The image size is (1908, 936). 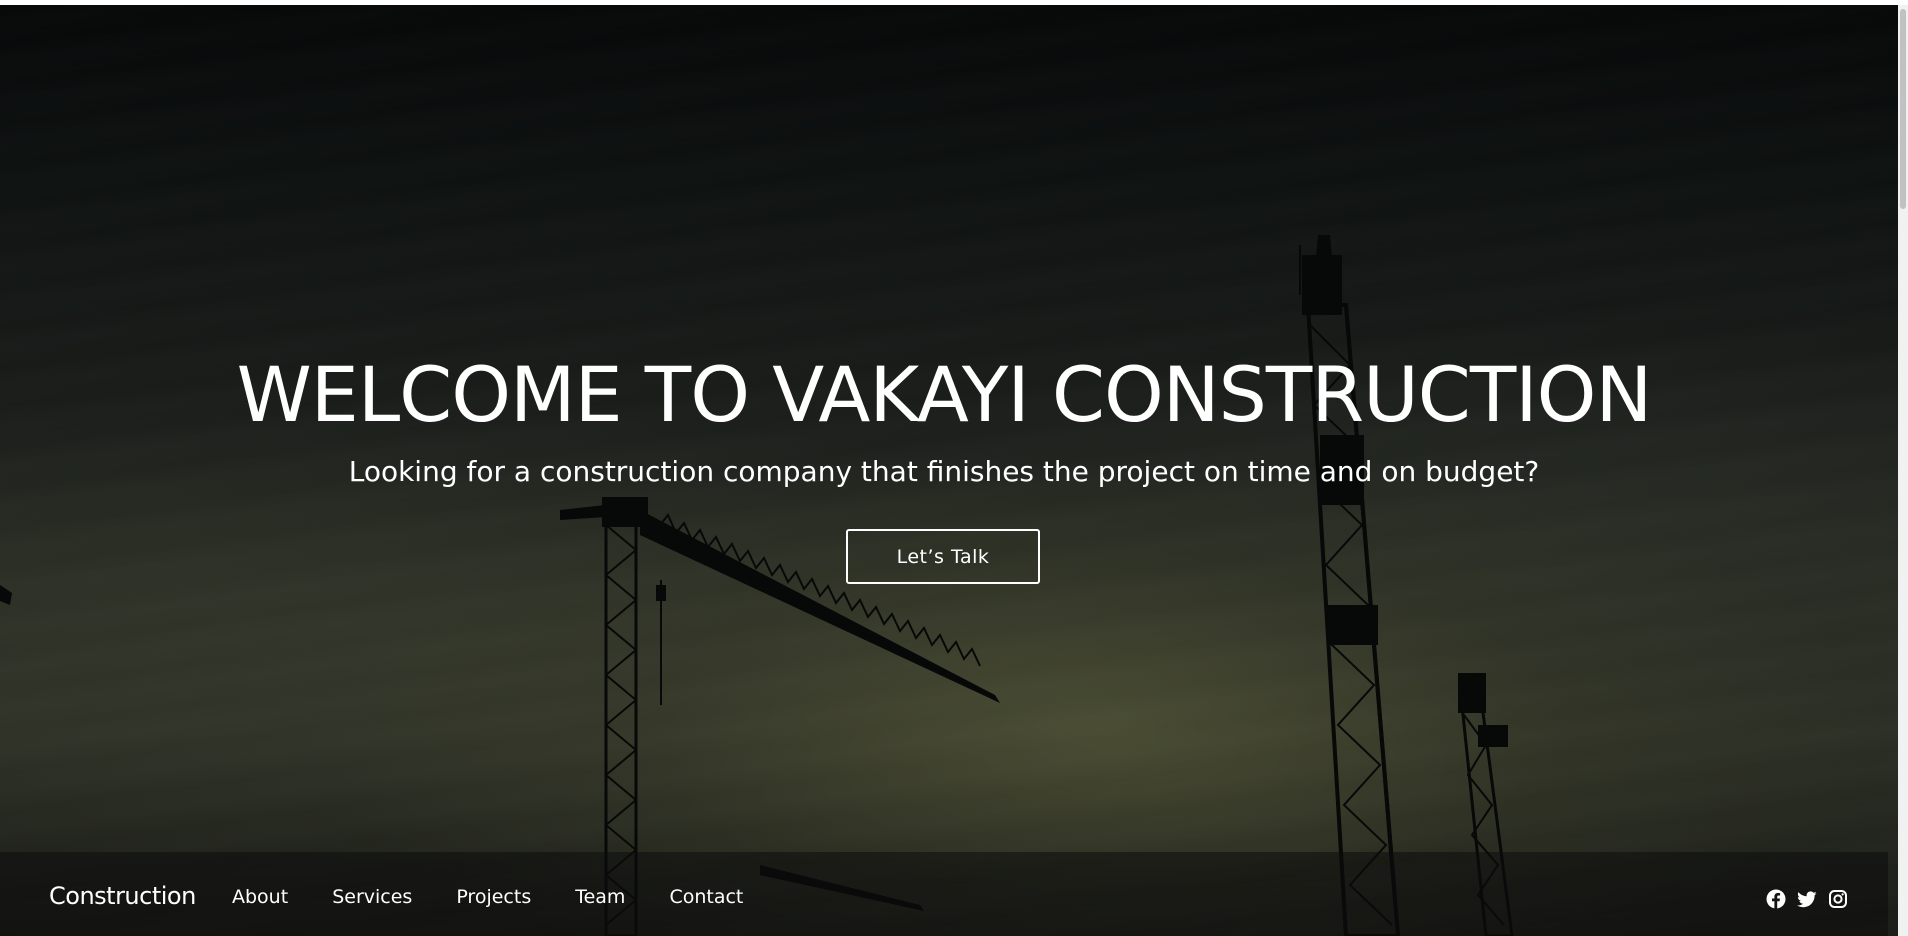 What do you see at coordinates (1903, 470) in the screenshot?
I see `vertical-scrollbar` at bounding box center [1903, 470].